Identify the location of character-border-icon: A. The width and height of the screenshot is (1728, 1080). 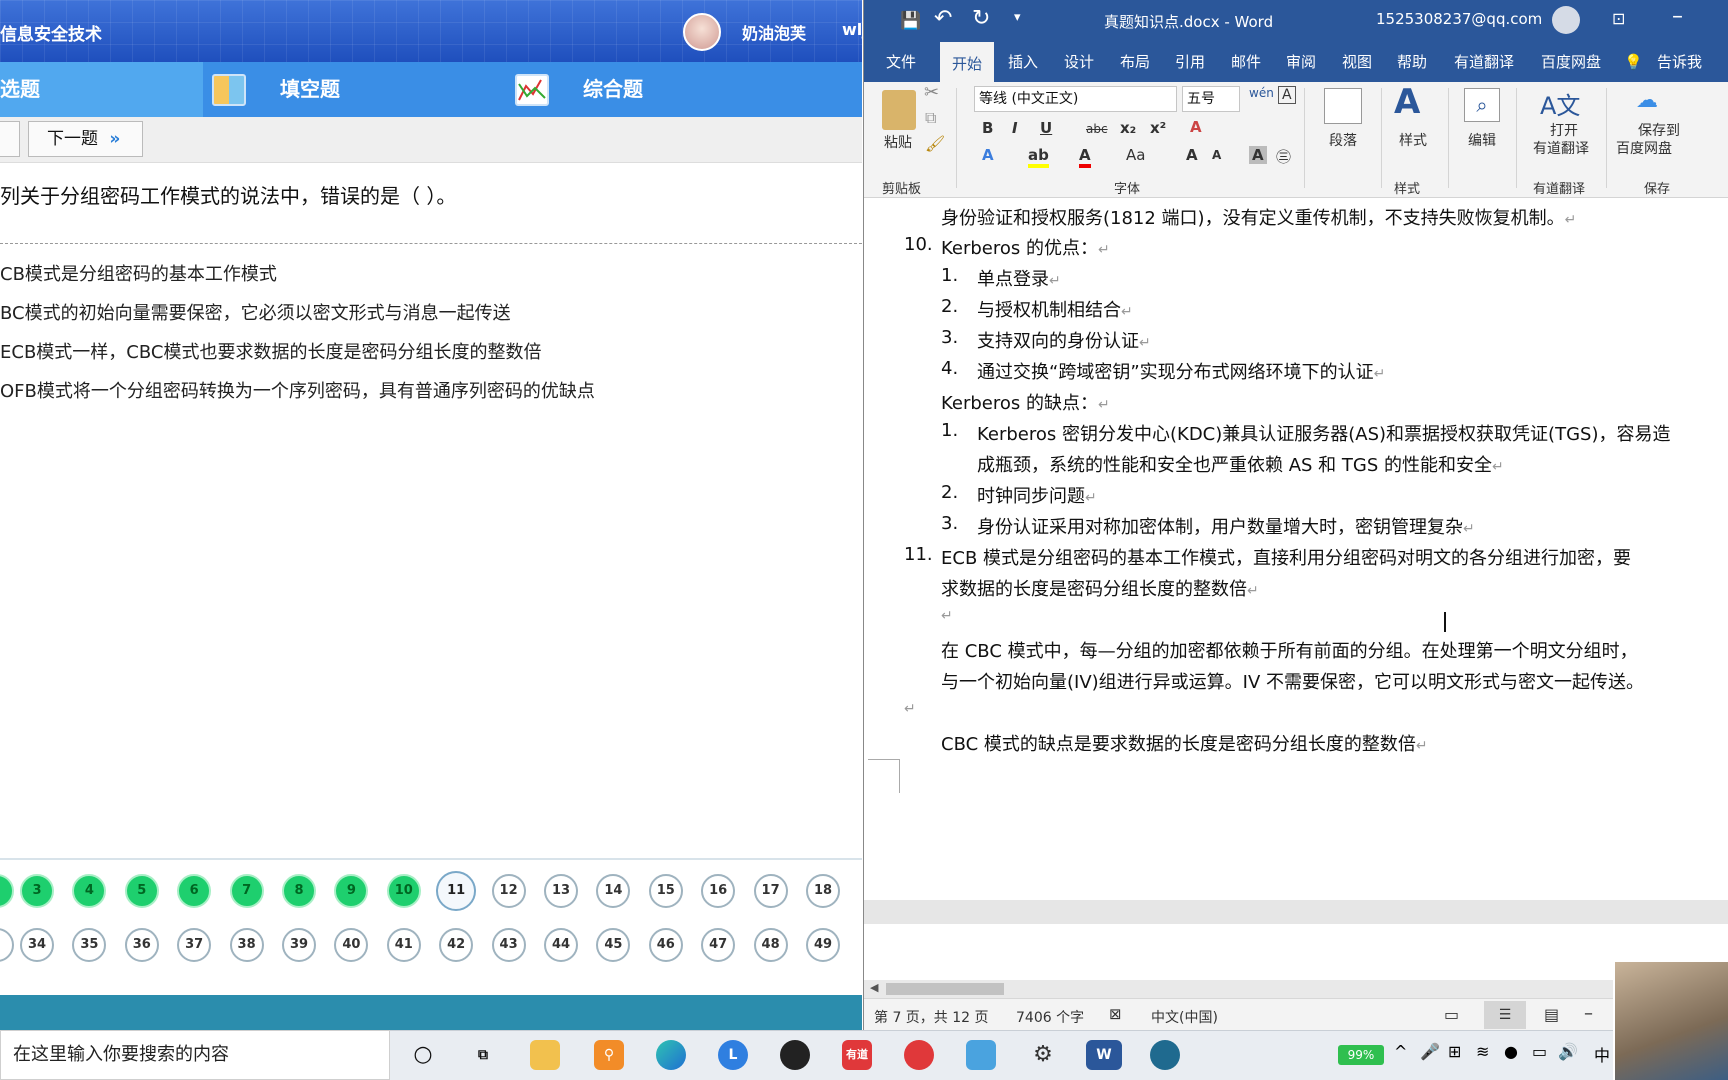
(1287, 95).